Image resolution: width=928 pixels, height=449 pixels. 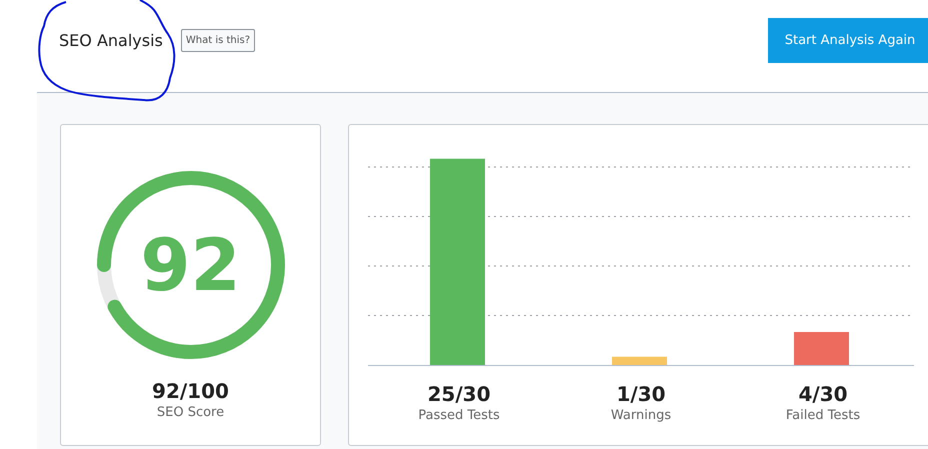 What do you see at coordinates (641, 394) in the screenshot?
I see `result-count: 1/30` at bounding box center [641, 394].